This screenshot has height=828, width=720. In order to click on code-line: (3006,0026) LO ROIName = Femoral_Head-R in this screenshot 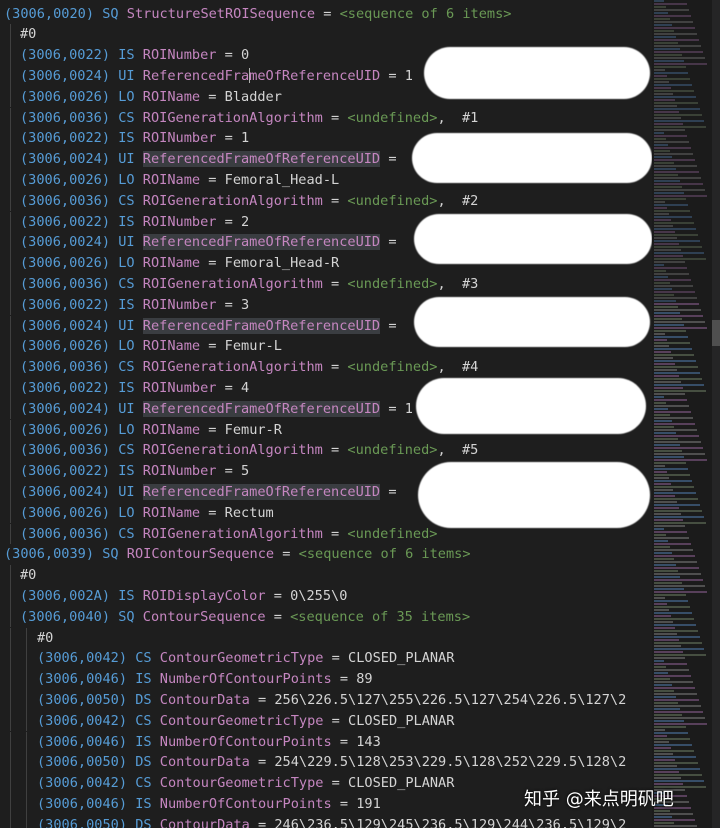, I will do `click(175, 263)`.